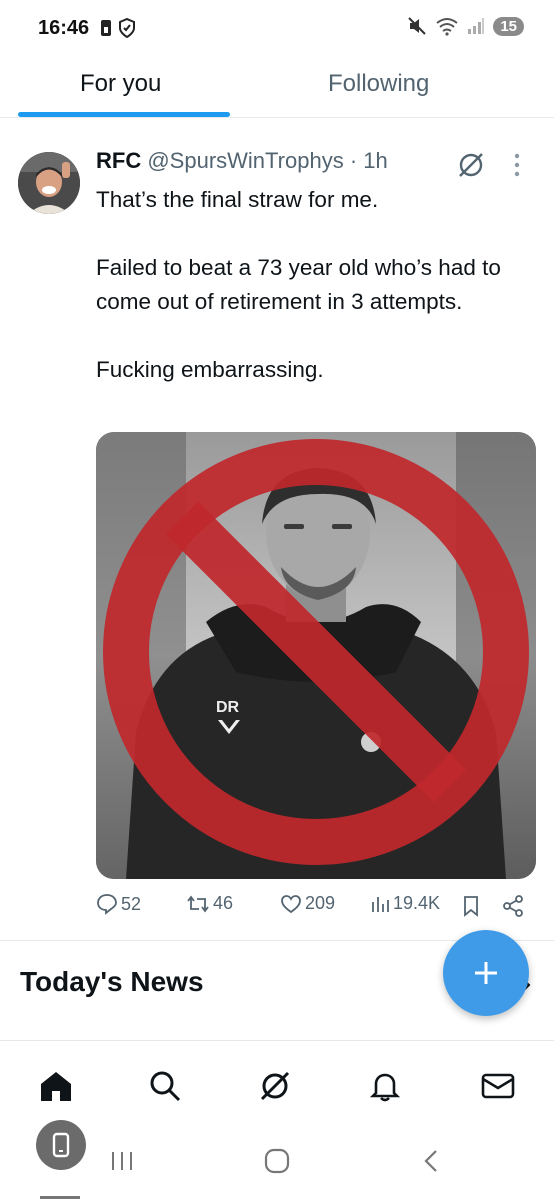 This screenshot has height=1200, width=554. What do you see at coordinates (209, 903) in the screenshot?
I see `repost-button: 46` at bounding box center [209, 903].